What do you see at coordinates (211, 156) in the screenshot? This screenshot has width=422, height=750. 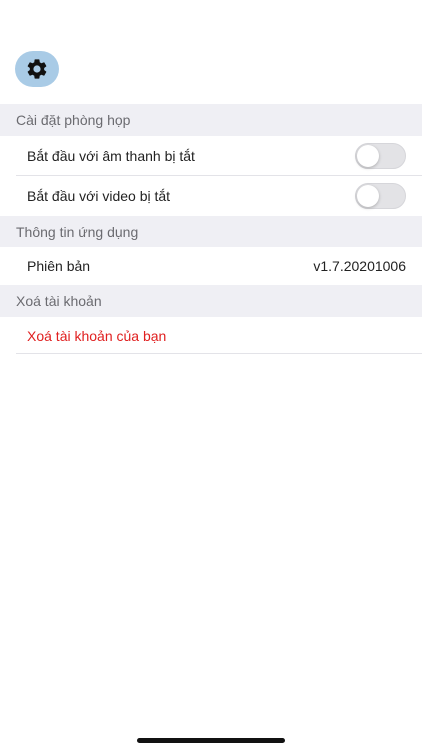 I see `row-start-audio-muted: Bắt đầu với âm thanh bị tắt` at bounding box center [211, 156].